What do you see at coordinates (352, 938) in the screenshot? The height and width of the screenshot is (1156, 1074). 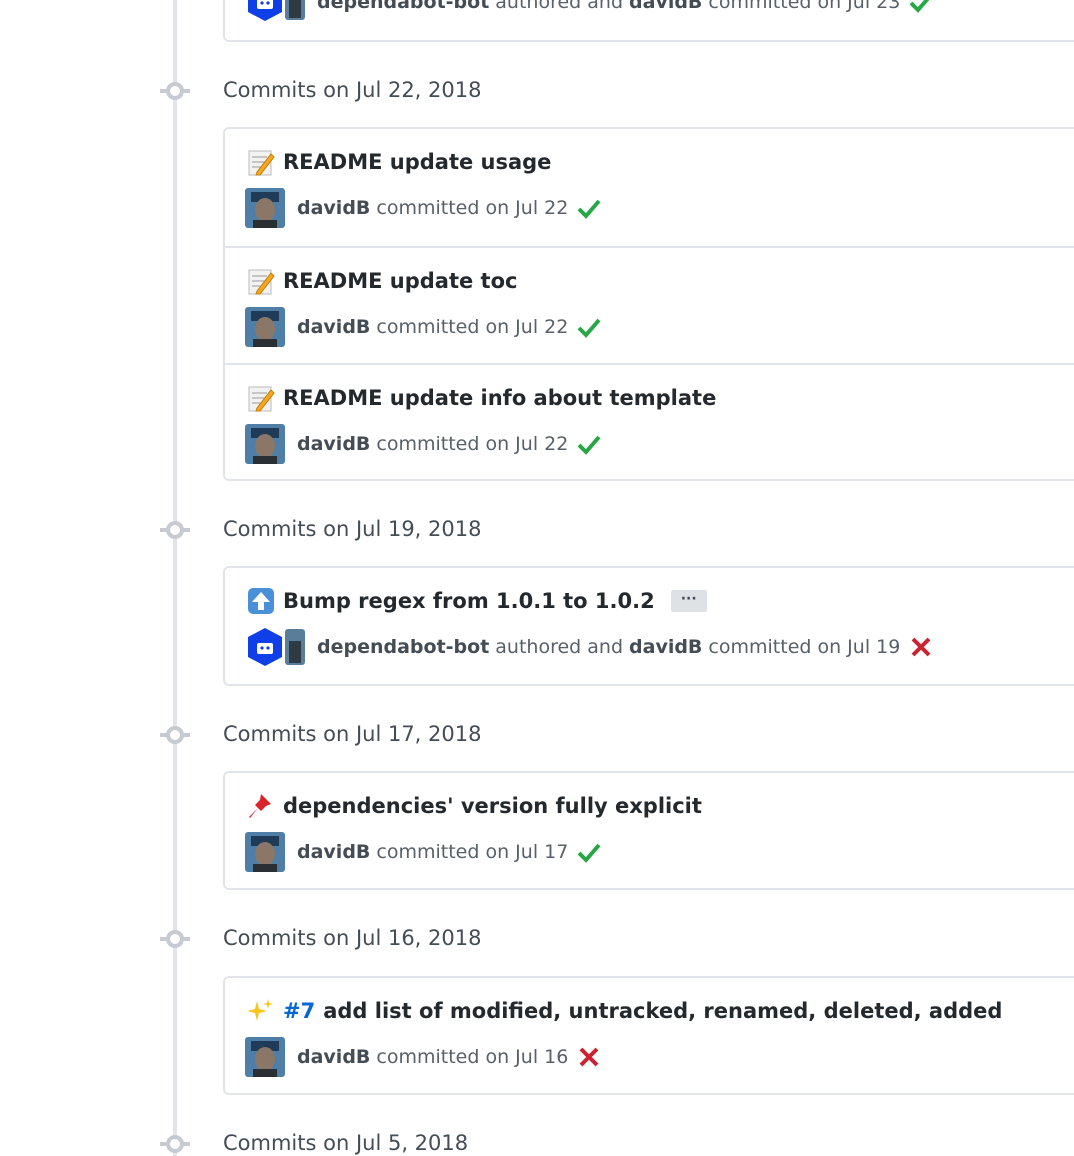 I see `group-date-title: Commits on Jul 16, 2018` at bounding box center [352, 938].